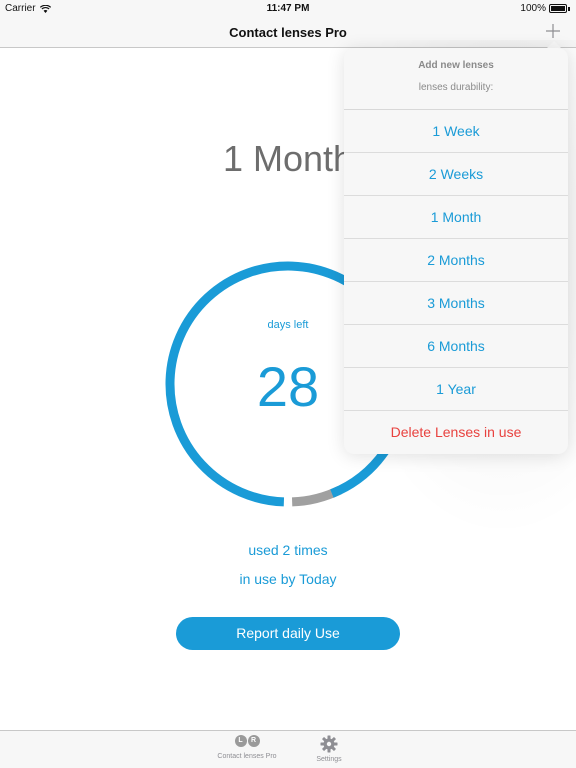 The height and width of the screenshot is (768, 576). I want to click on page-title: Contact lenses Pro, so click(288, 32).